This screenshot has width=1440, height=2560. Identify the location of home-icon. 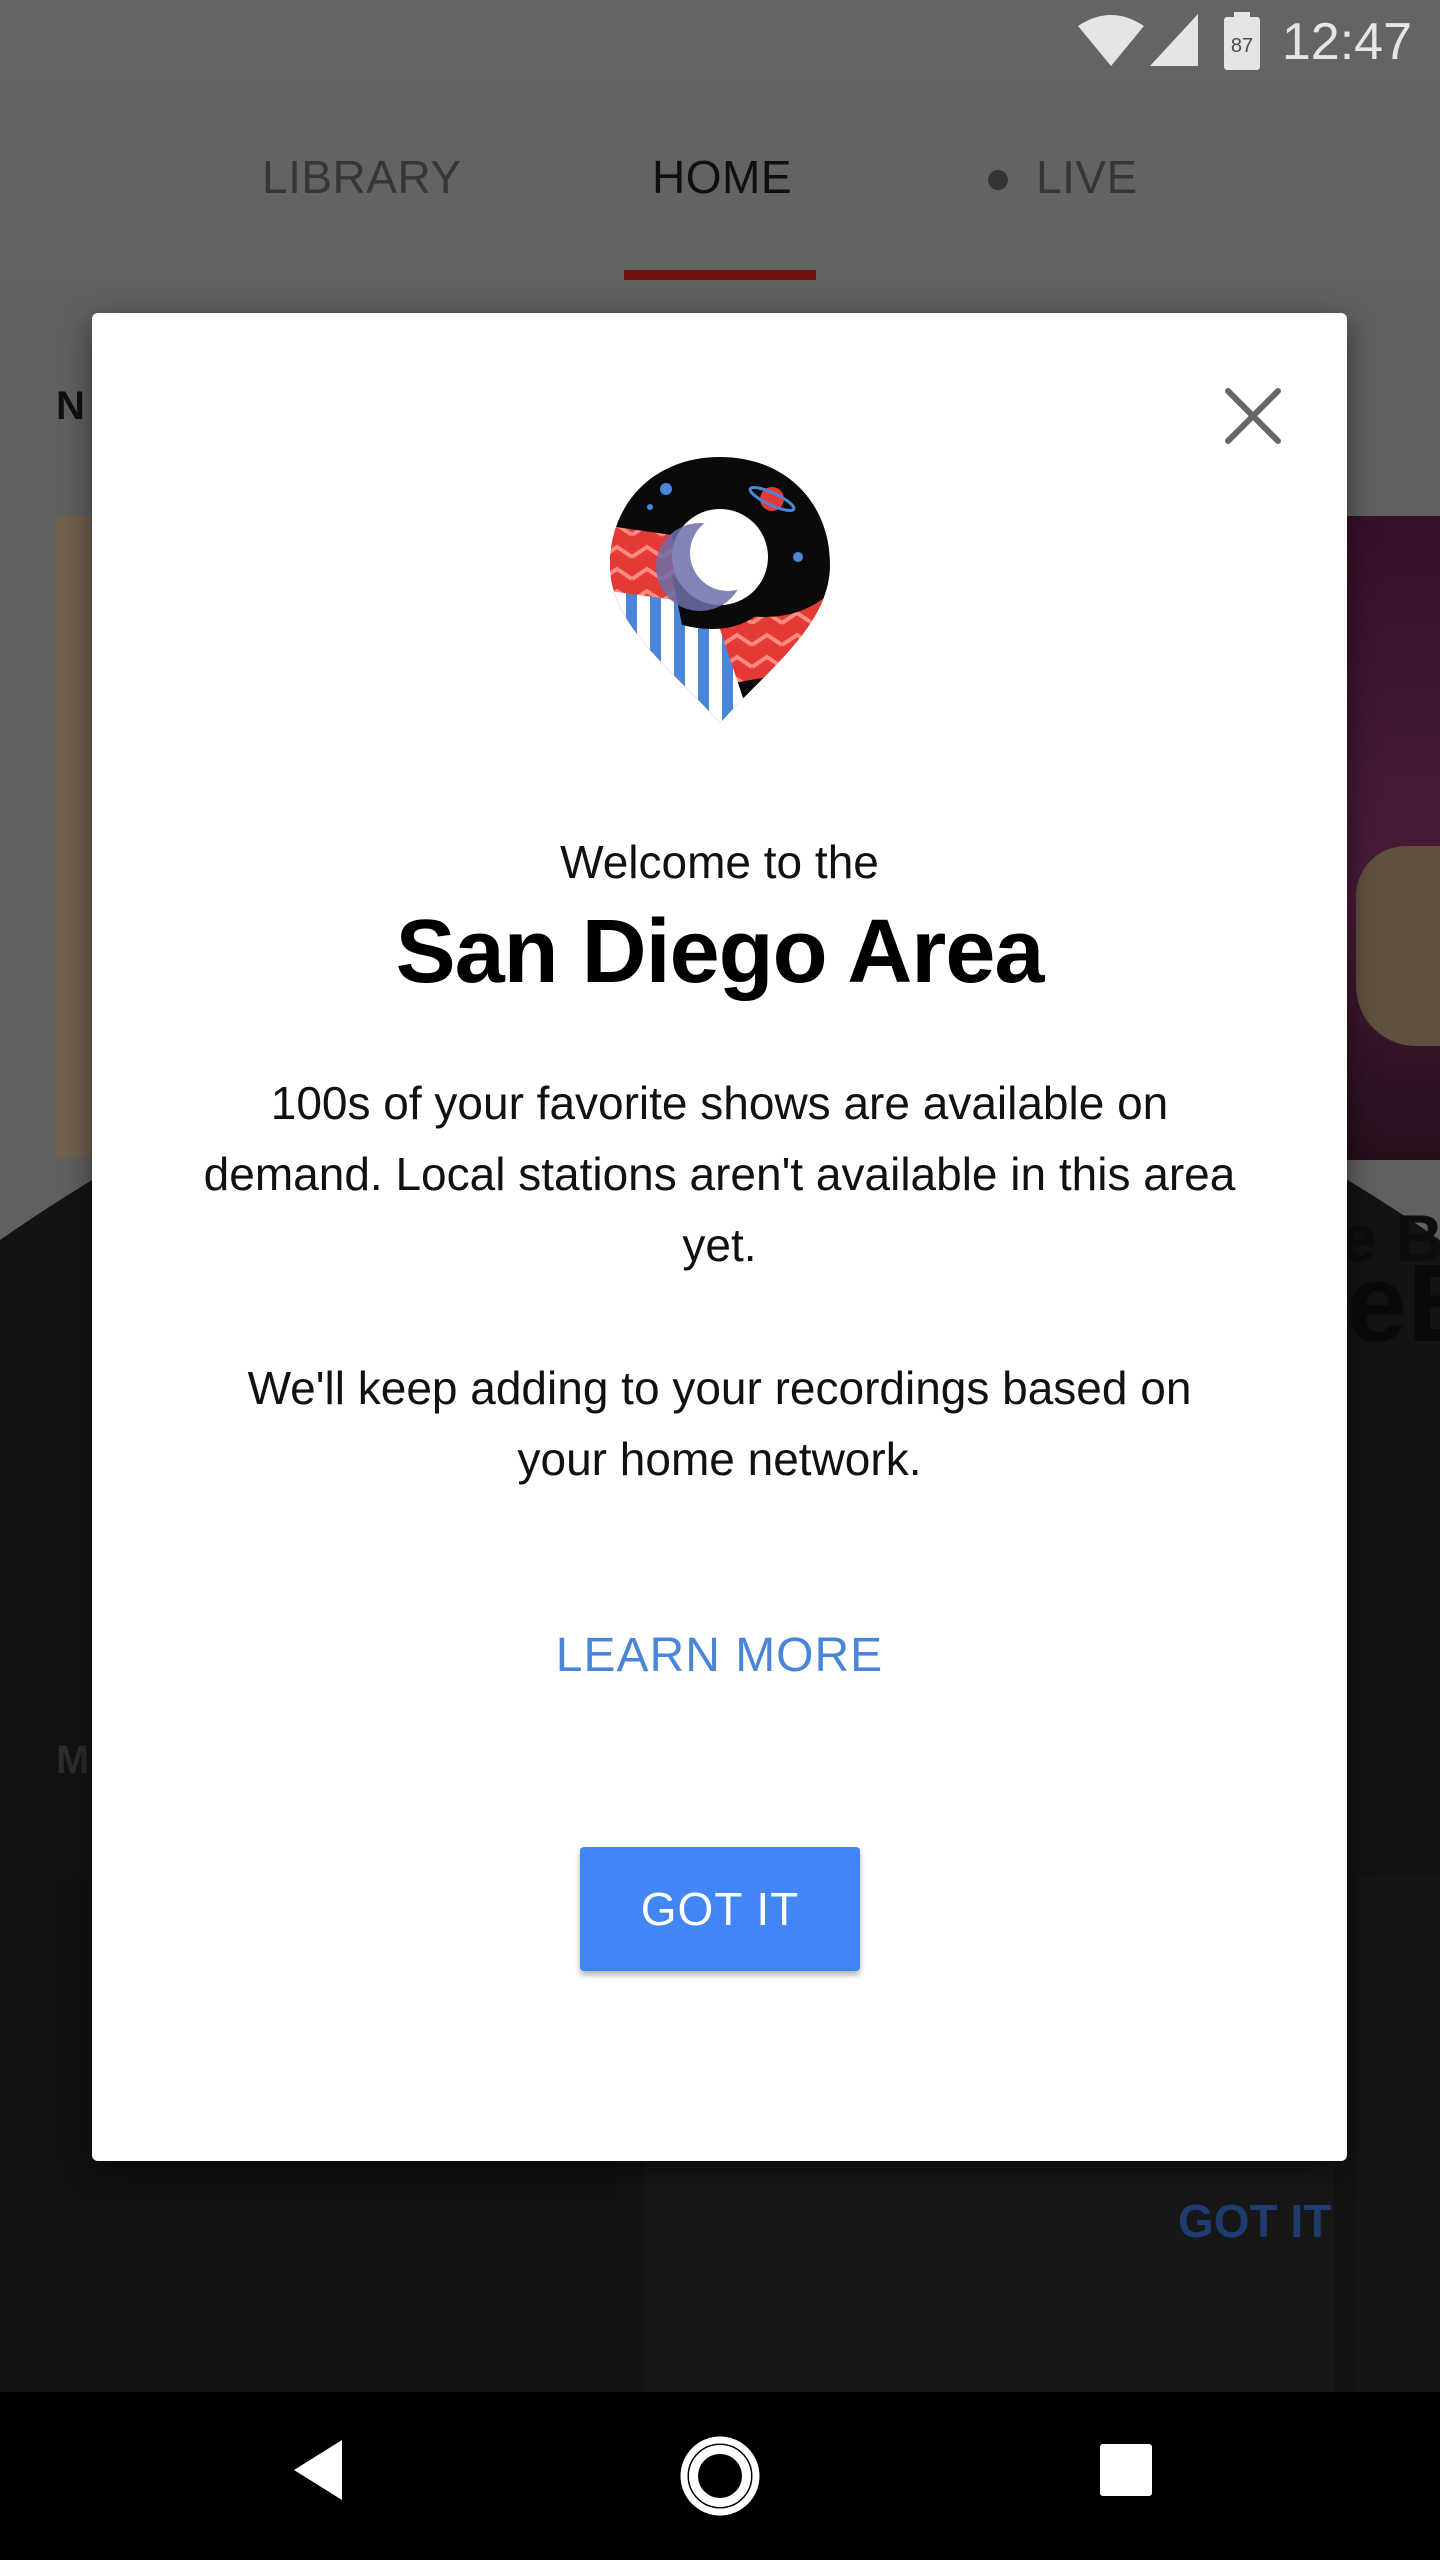
(720, 2476).